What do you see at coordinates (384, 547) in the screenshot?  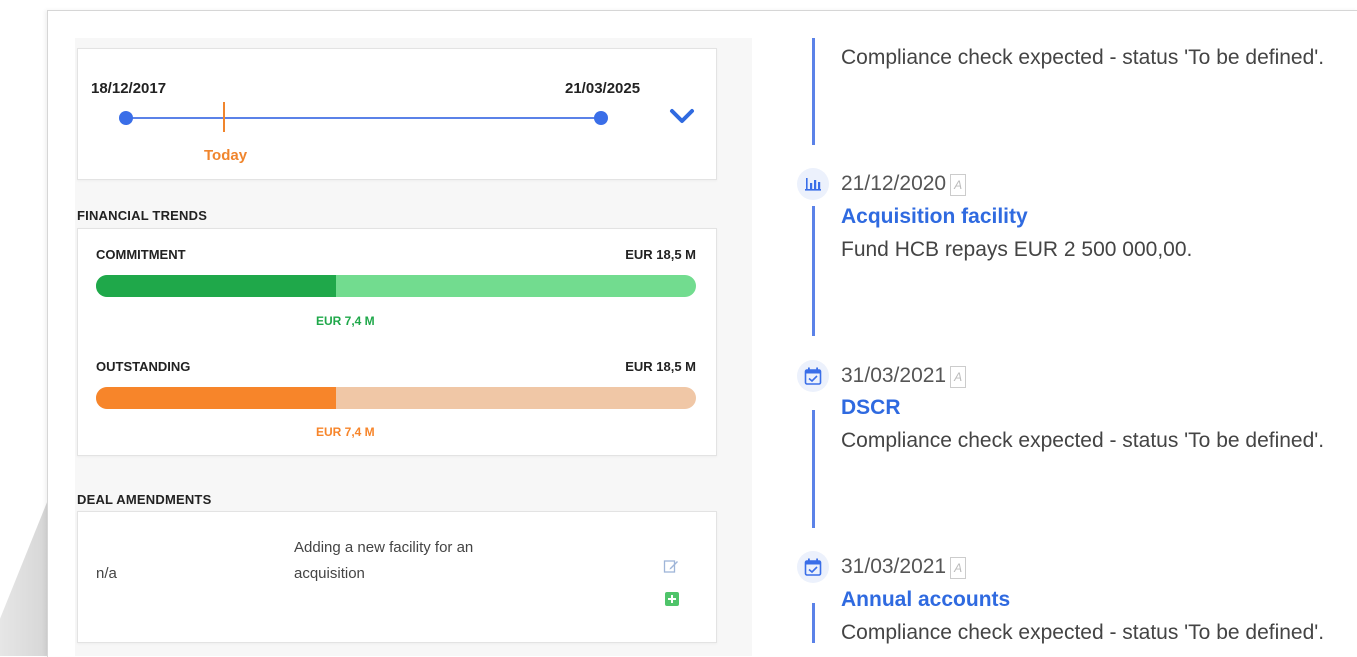 I see `amendment-description-line1: Adding a new facility for an` at bounding box center [384, 547].